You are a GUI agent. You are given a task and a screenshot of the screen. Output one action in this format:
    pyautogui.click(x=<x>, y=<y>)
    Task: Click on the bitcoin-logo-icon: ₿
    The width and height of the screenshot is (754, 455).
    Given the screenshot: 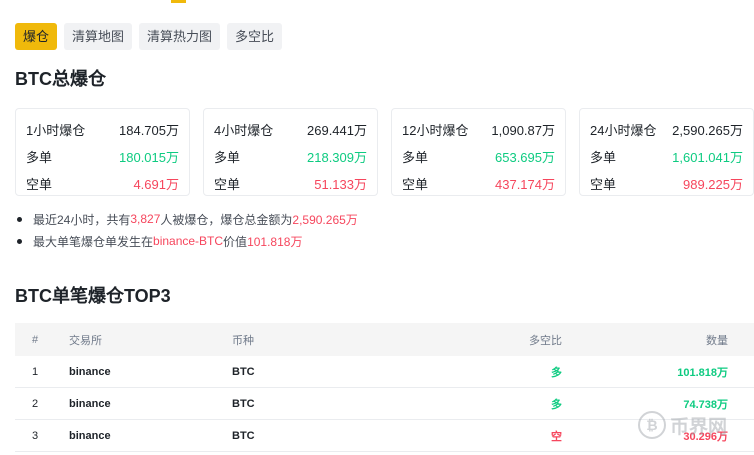 What is the action you would take?
    pyautogui.click(x=652, y=425)
    